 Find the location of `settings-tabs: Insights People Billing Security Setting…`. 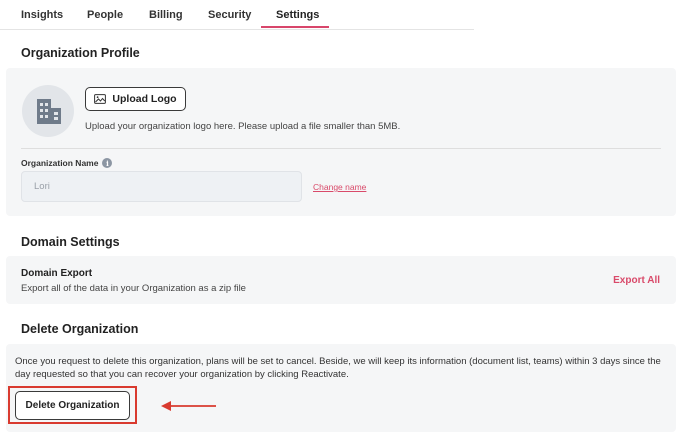

settings-tabs: Insights People Billing Security Setting… is located at coordinates (237, 15).